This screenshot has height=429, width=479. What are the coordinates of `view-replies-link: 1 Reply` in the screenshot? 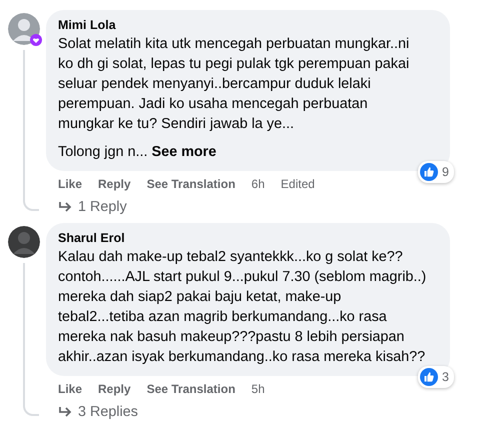 It's located at (262, 207).